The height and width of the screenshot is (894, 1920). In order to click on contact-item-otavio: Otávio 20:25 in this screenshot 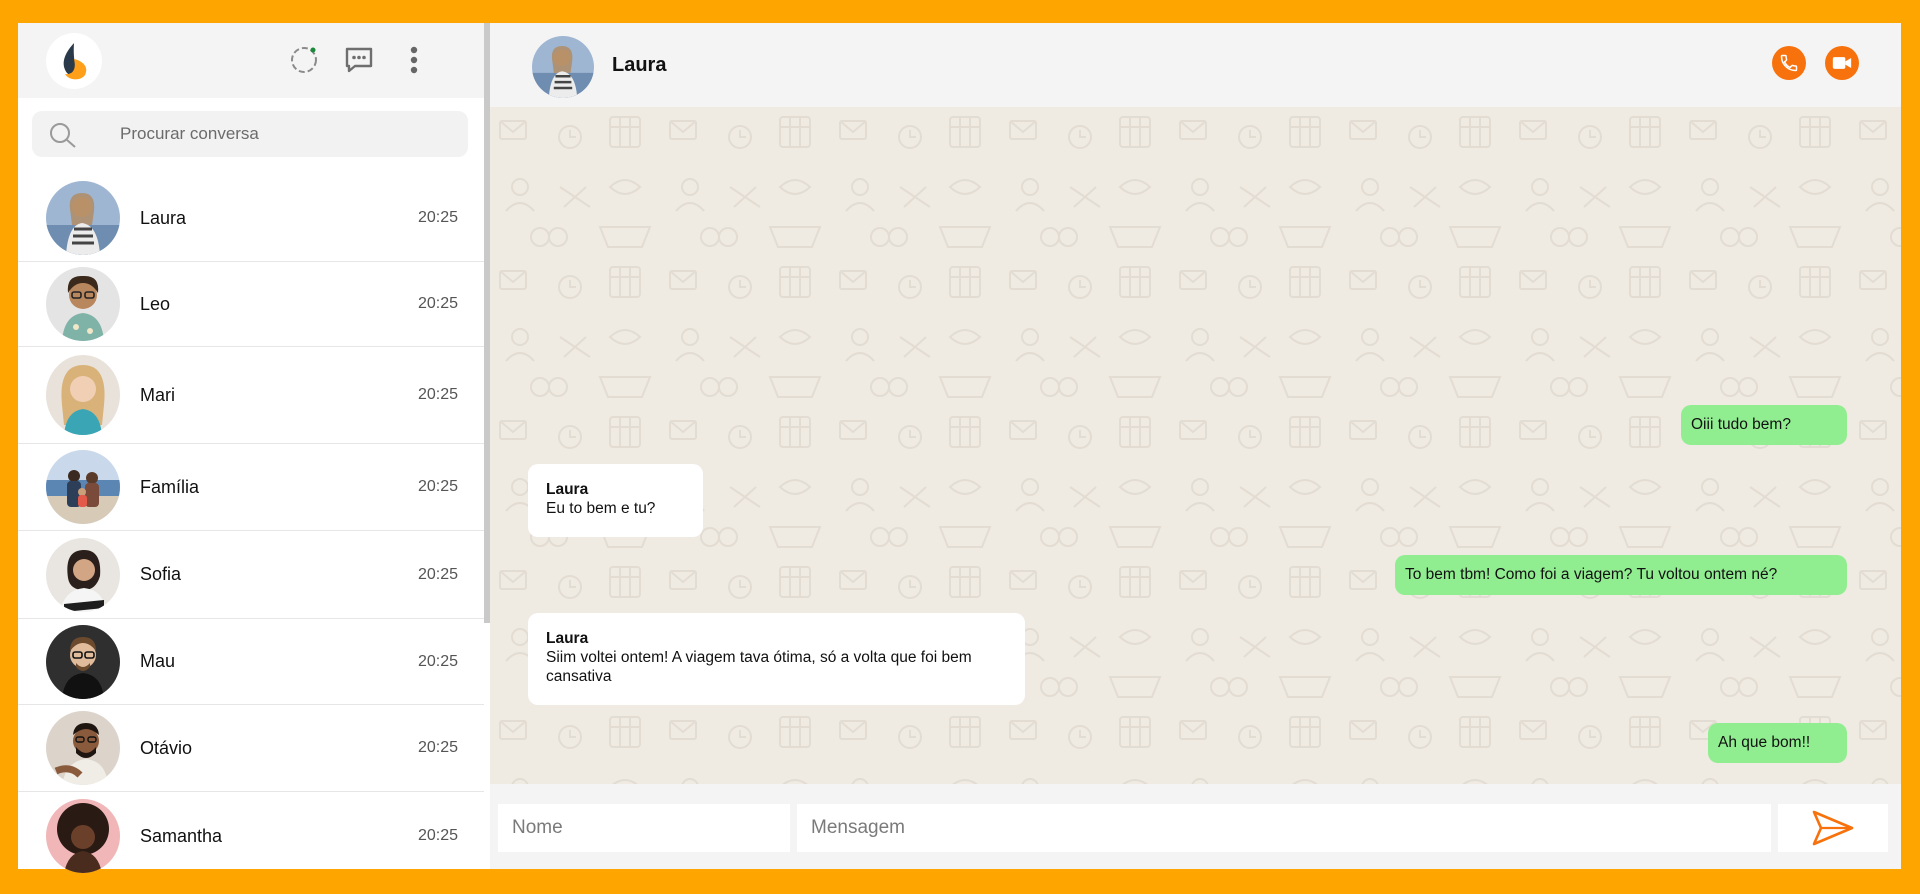, I will do `click(251, 748)`.